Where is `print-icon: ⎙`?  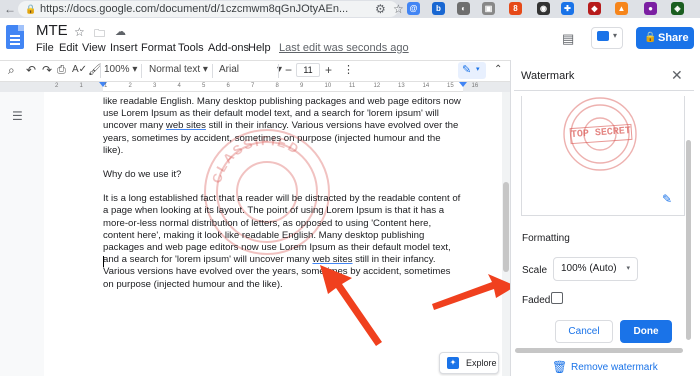
print-icon: ⎙ is located at coordinates (61, 70).